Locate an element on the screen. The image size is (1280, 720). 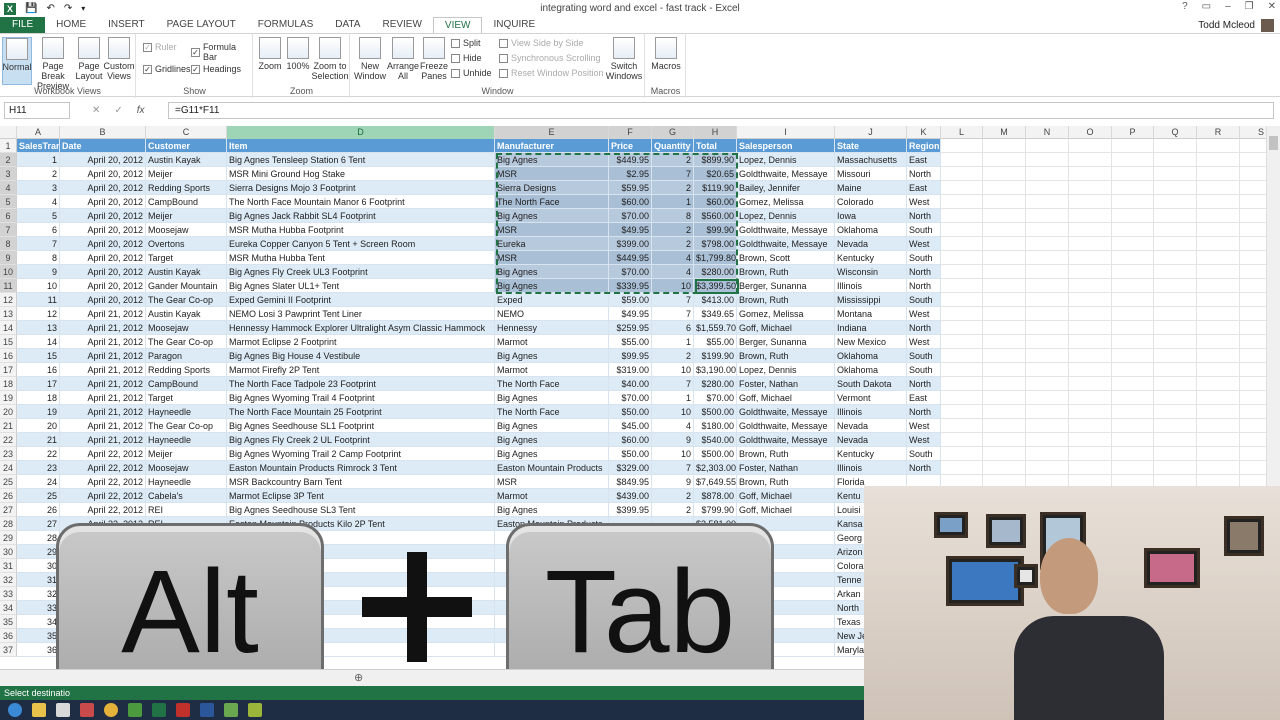
table-cell: Foster, Nathan is located at coordinates (786, 384).